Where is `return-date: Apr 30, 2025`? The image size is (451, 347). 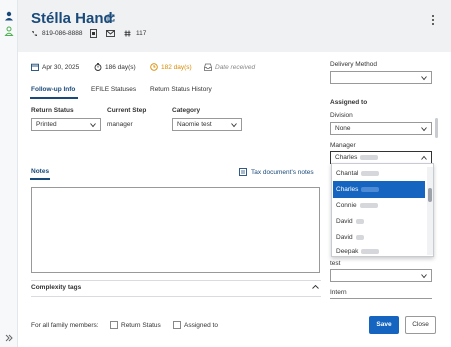 return-date: Apr 30, 2025 is located at coordinates (61, 67).